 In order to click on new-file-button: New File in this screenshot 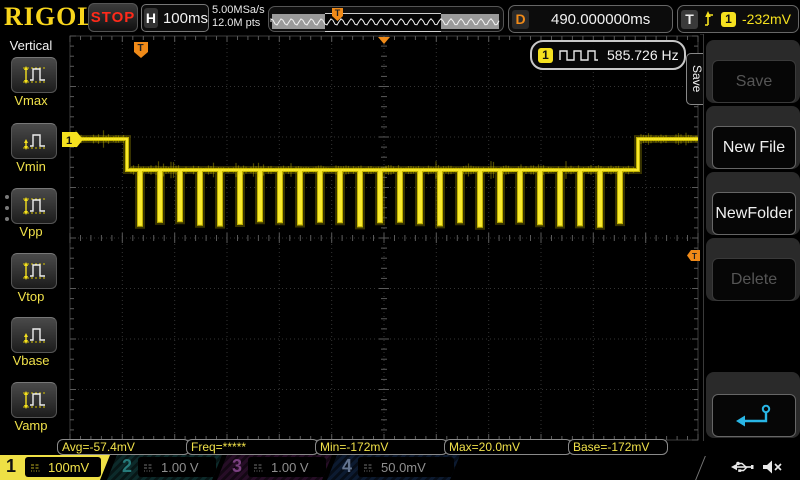, I will do `click(754, 147)`.